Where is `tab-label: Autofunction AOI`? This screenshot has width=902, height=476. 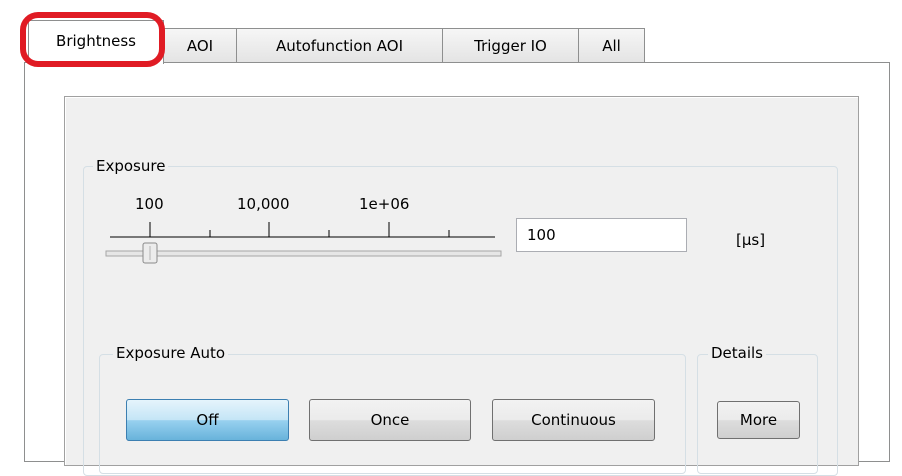
tab-label: Autofunction AOI is located at coordinates (339, 45).